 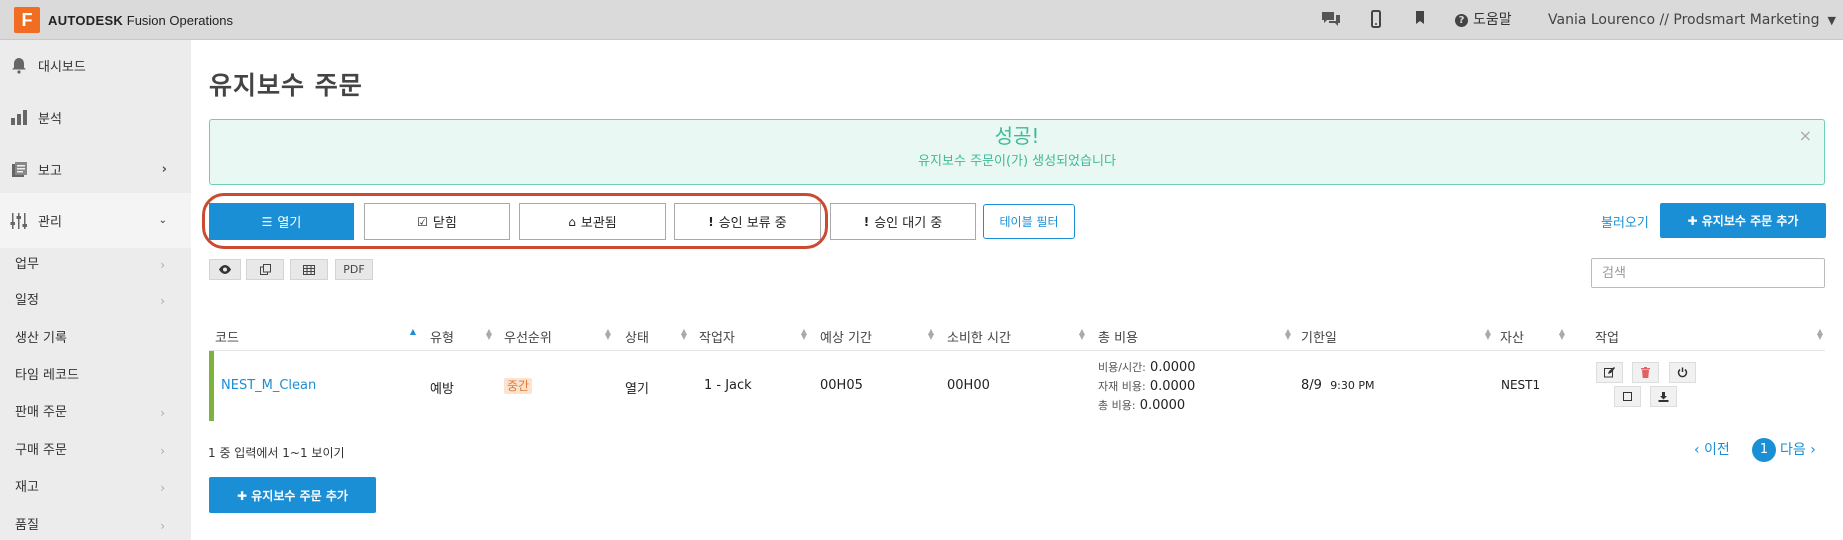 What do you see at coordinates (95, 526) in the screenshot?
I see `sidebar-subitem-quality: 품질 ›` at bounding box center [95, 526].